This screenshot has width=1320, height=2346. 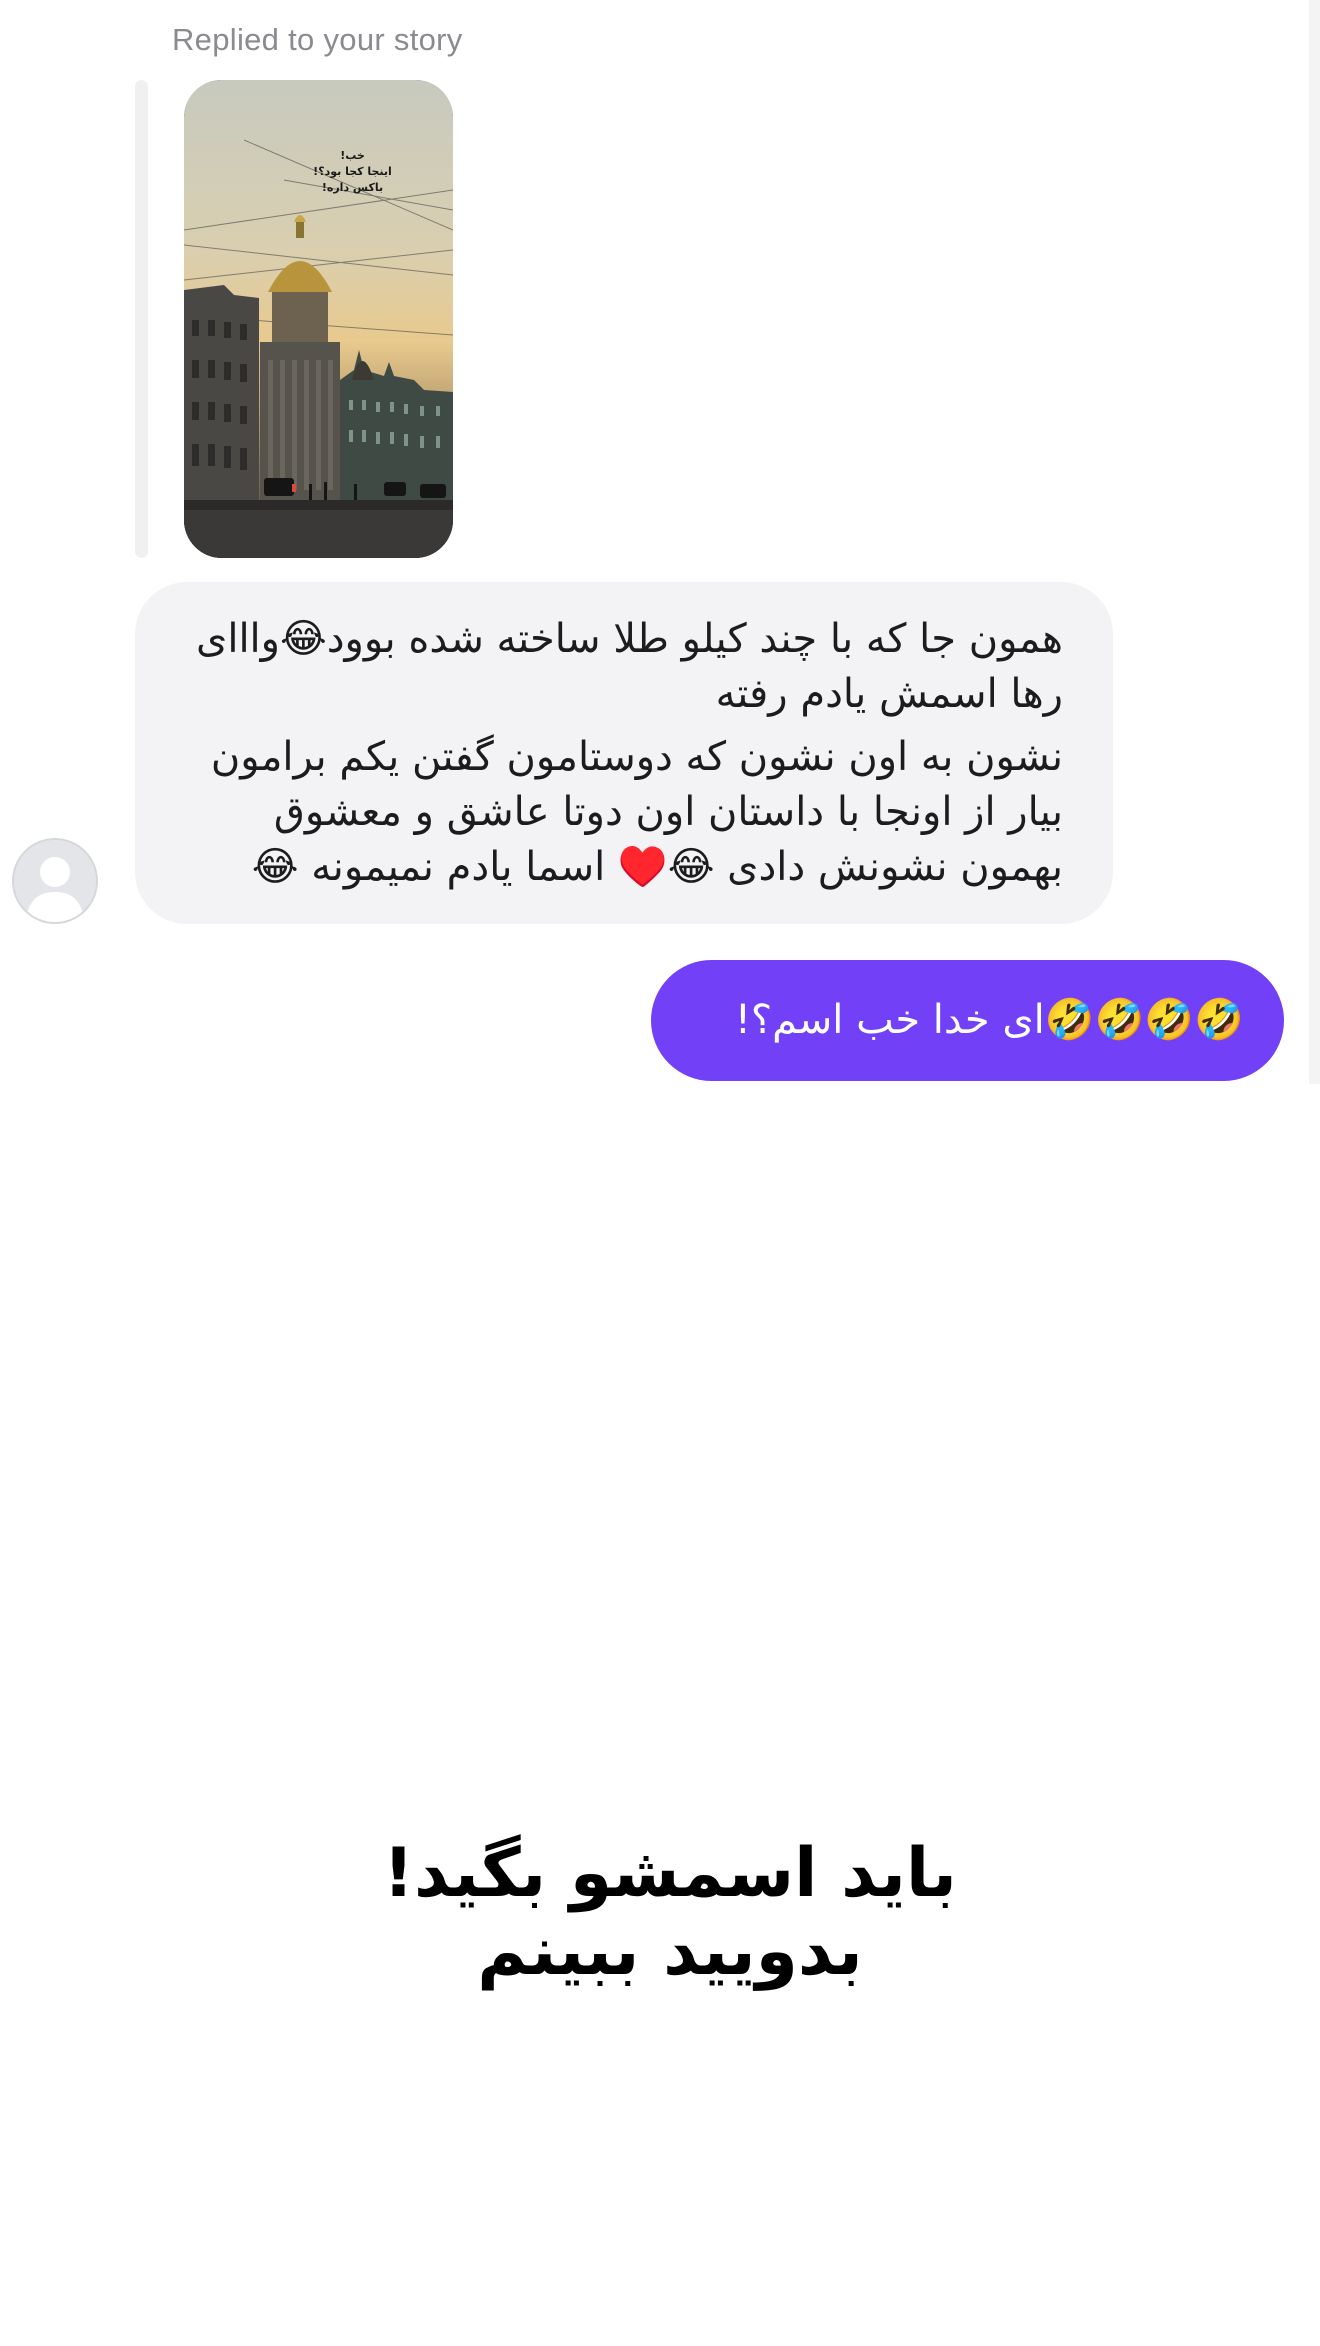 What do you see at coordinates (967, 1020) in the screenshot?
I see `outgoing-message-bubble: 🤣🤣🤣🤣ای خدا خب اسم؟!` at bounding box center [967, 1020].